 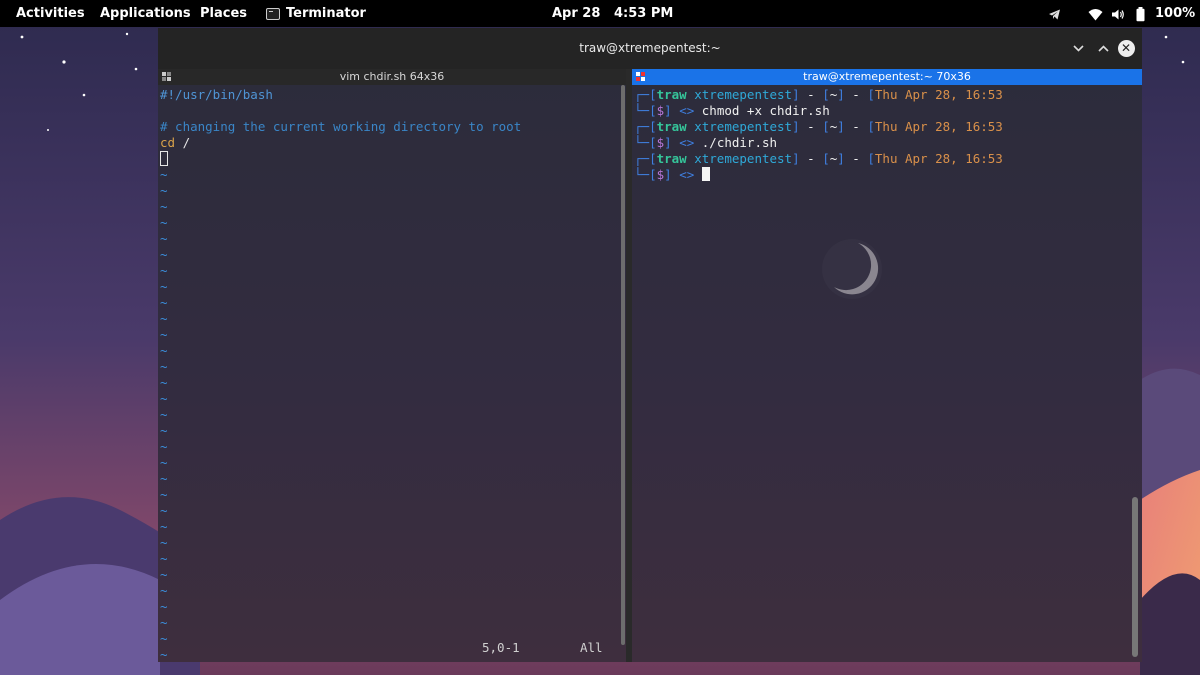 I want to click on pane-title-bar: vim chdir.sh 64x36, so click(x=392, y=77).